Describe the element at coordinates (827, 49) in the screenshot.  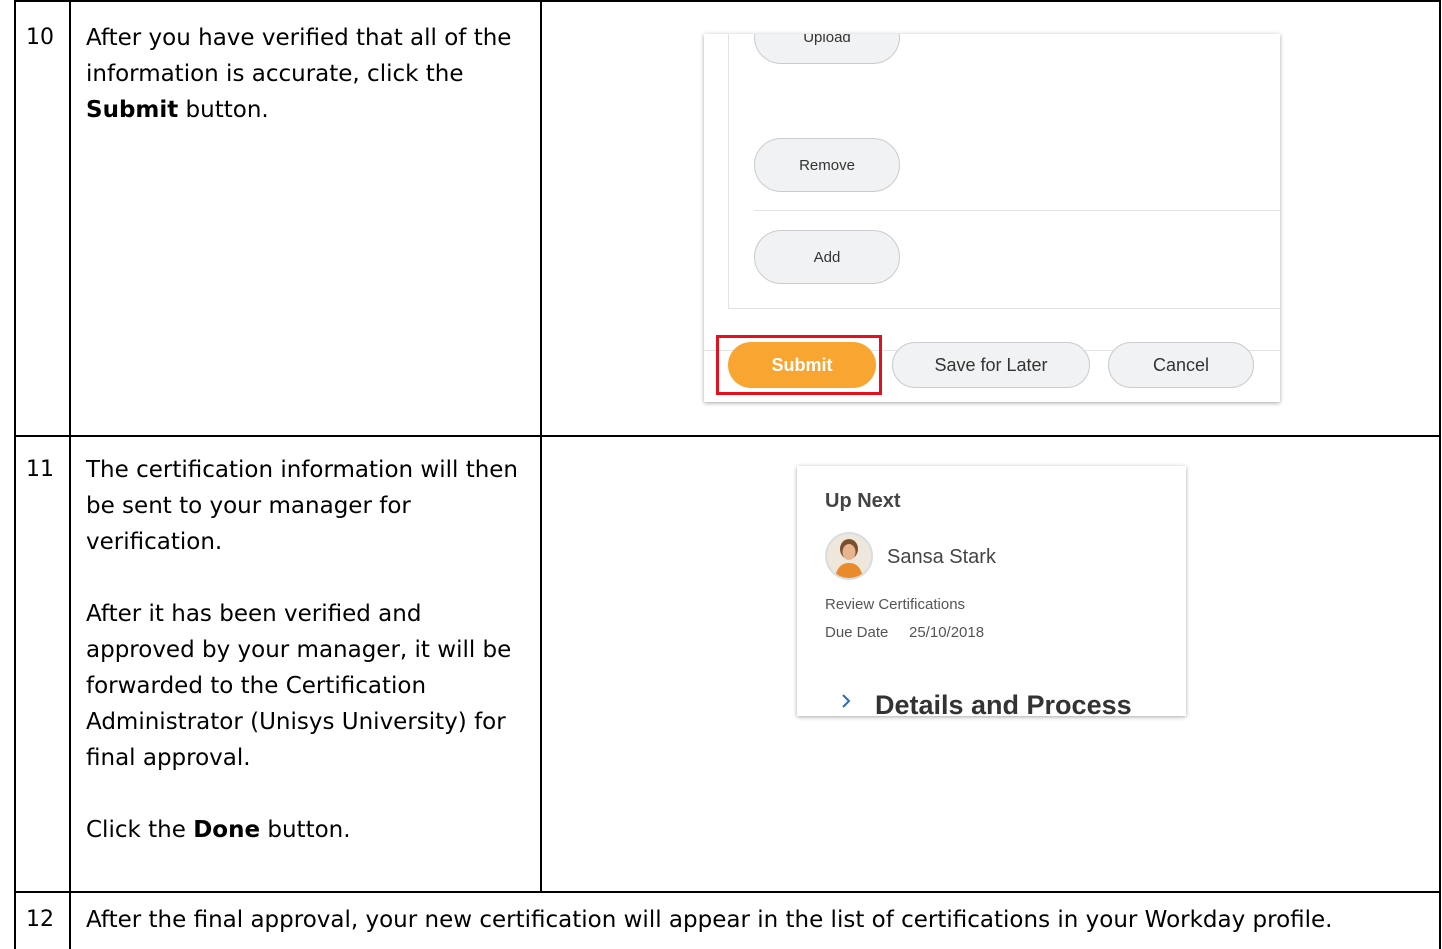
I see `upload-button: Upload` at that location.